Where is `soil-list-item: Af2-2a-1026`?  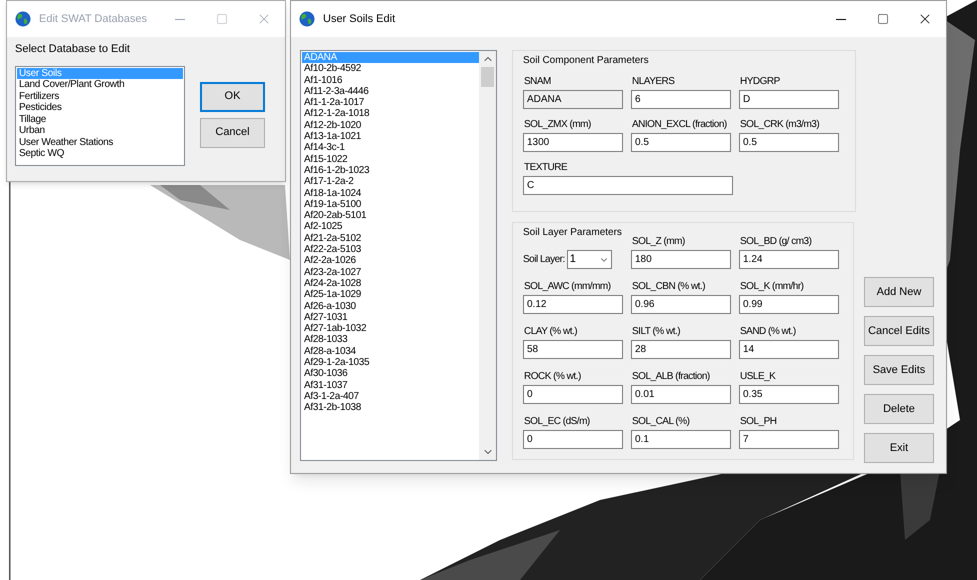
soil-list-item: Af2-2a-1026 is located at coordinates (390, 261).